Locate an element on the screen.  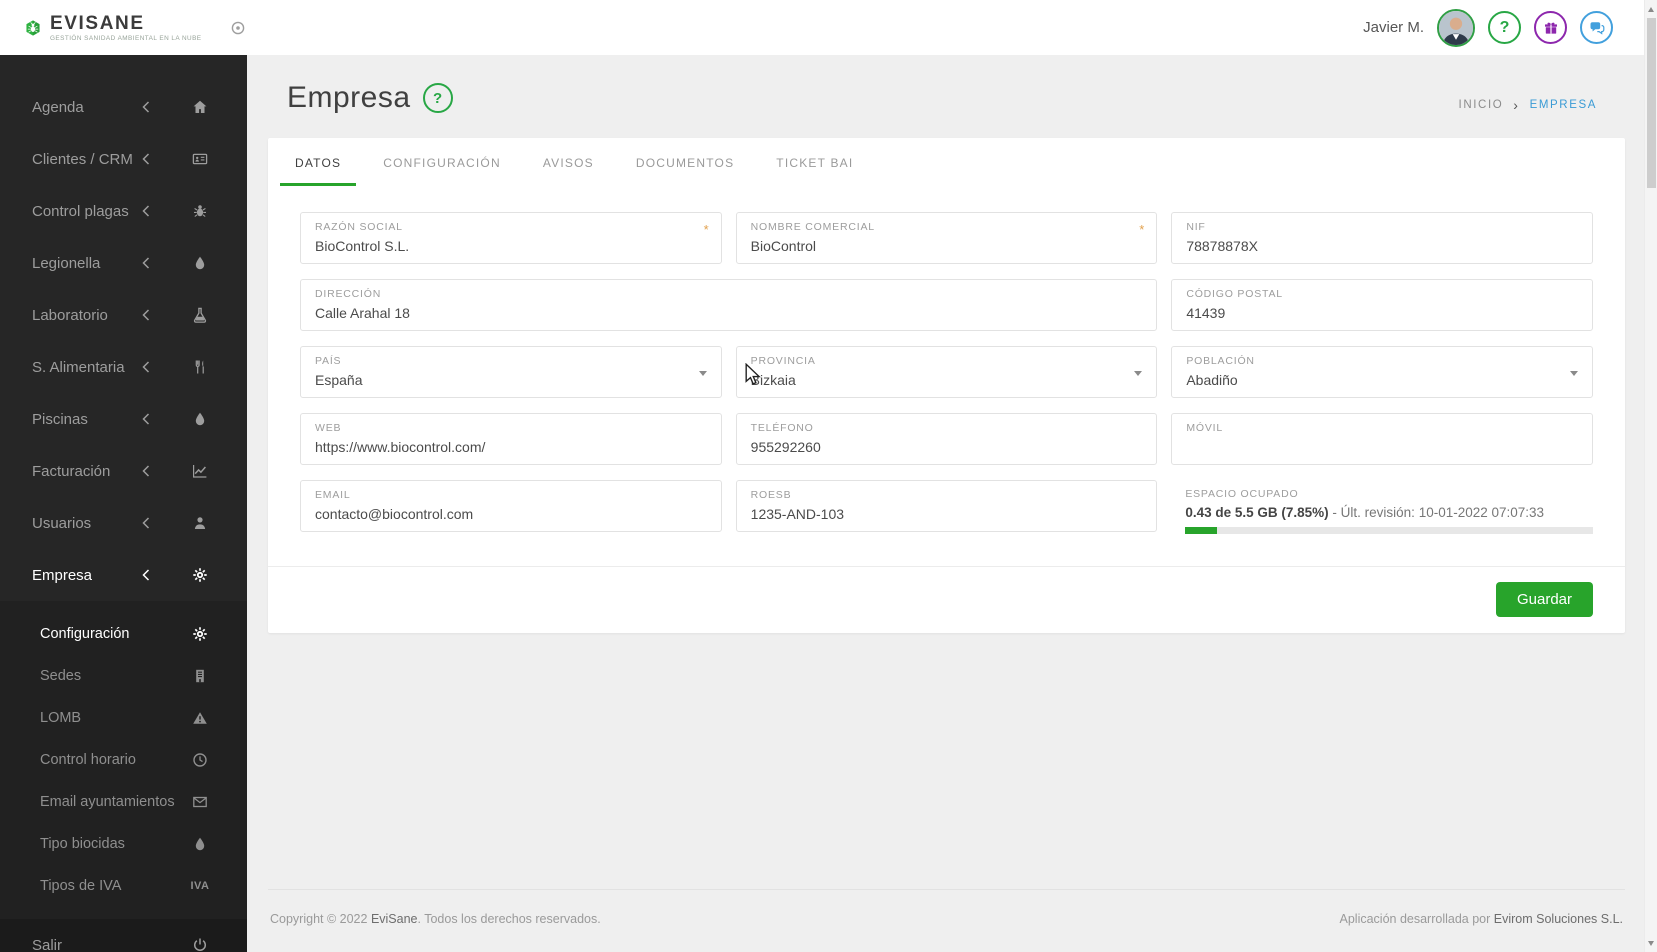
razon-social-field: RAZÓN SOCIAL BioControl S.L. * is located at coordinates (511, 238).